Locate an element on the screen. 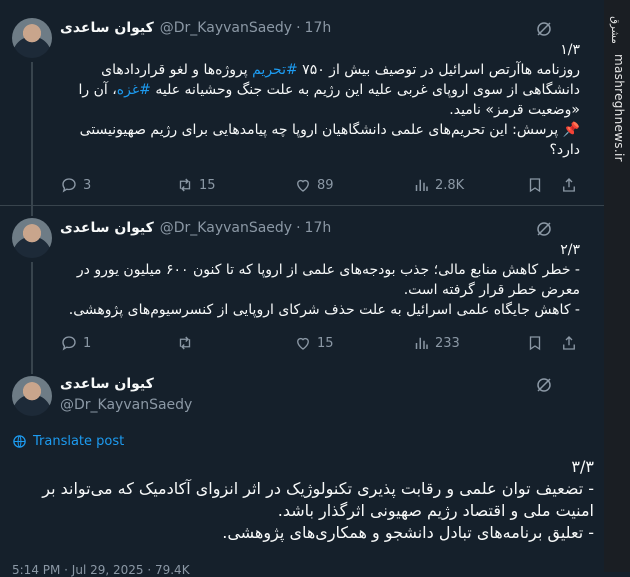 Image resolution: width=630 pixels, height=577 pixels. translate-label: Translate post is located at coordinates (79, 441).